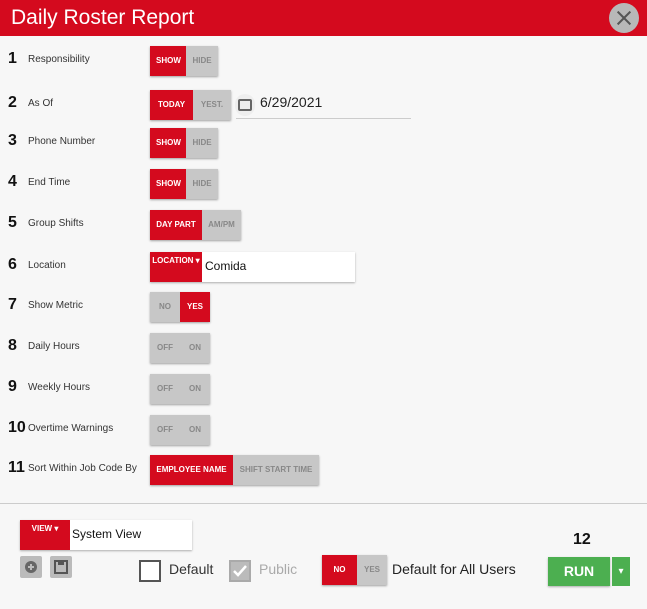 The height and width of the screenshot is (609, 647). Describe the element at coordinates (579, 571) in the screenshot. I see `run-button: RUN` at that location.